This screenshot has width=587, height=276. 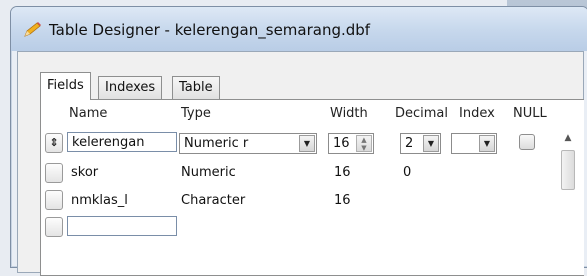 I want to click on field-type-value: Numeric r, so click(x=216, y=143).